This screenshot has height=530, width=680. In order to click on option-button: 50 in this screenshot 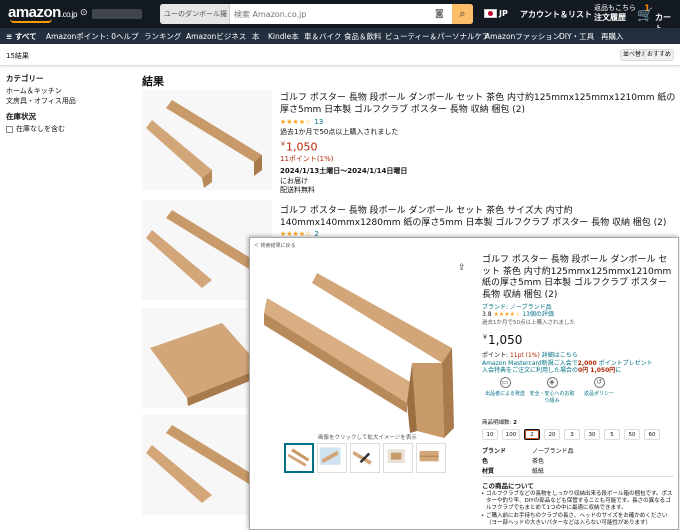, I will do `click(632, 434)`.